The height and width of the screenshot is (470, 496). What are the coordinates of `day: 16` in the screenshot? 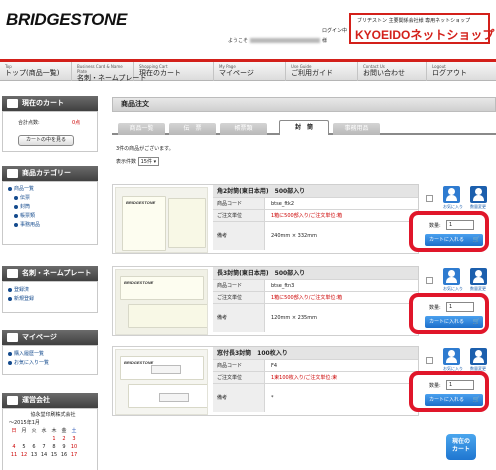 It's located at (64, 455).